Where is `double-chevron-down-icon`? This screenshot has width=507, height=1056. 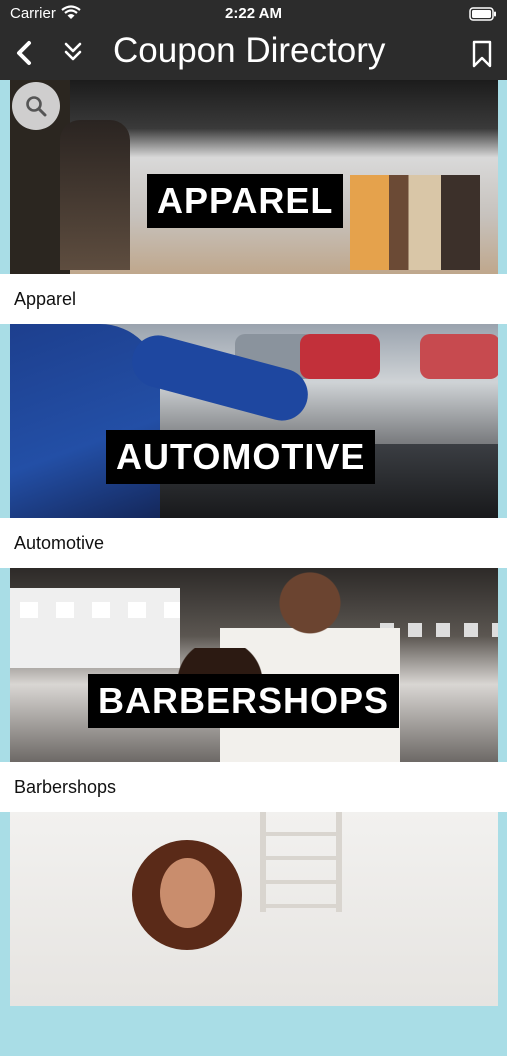 double-chevron-down-icon is located at coordinates (73, 54).